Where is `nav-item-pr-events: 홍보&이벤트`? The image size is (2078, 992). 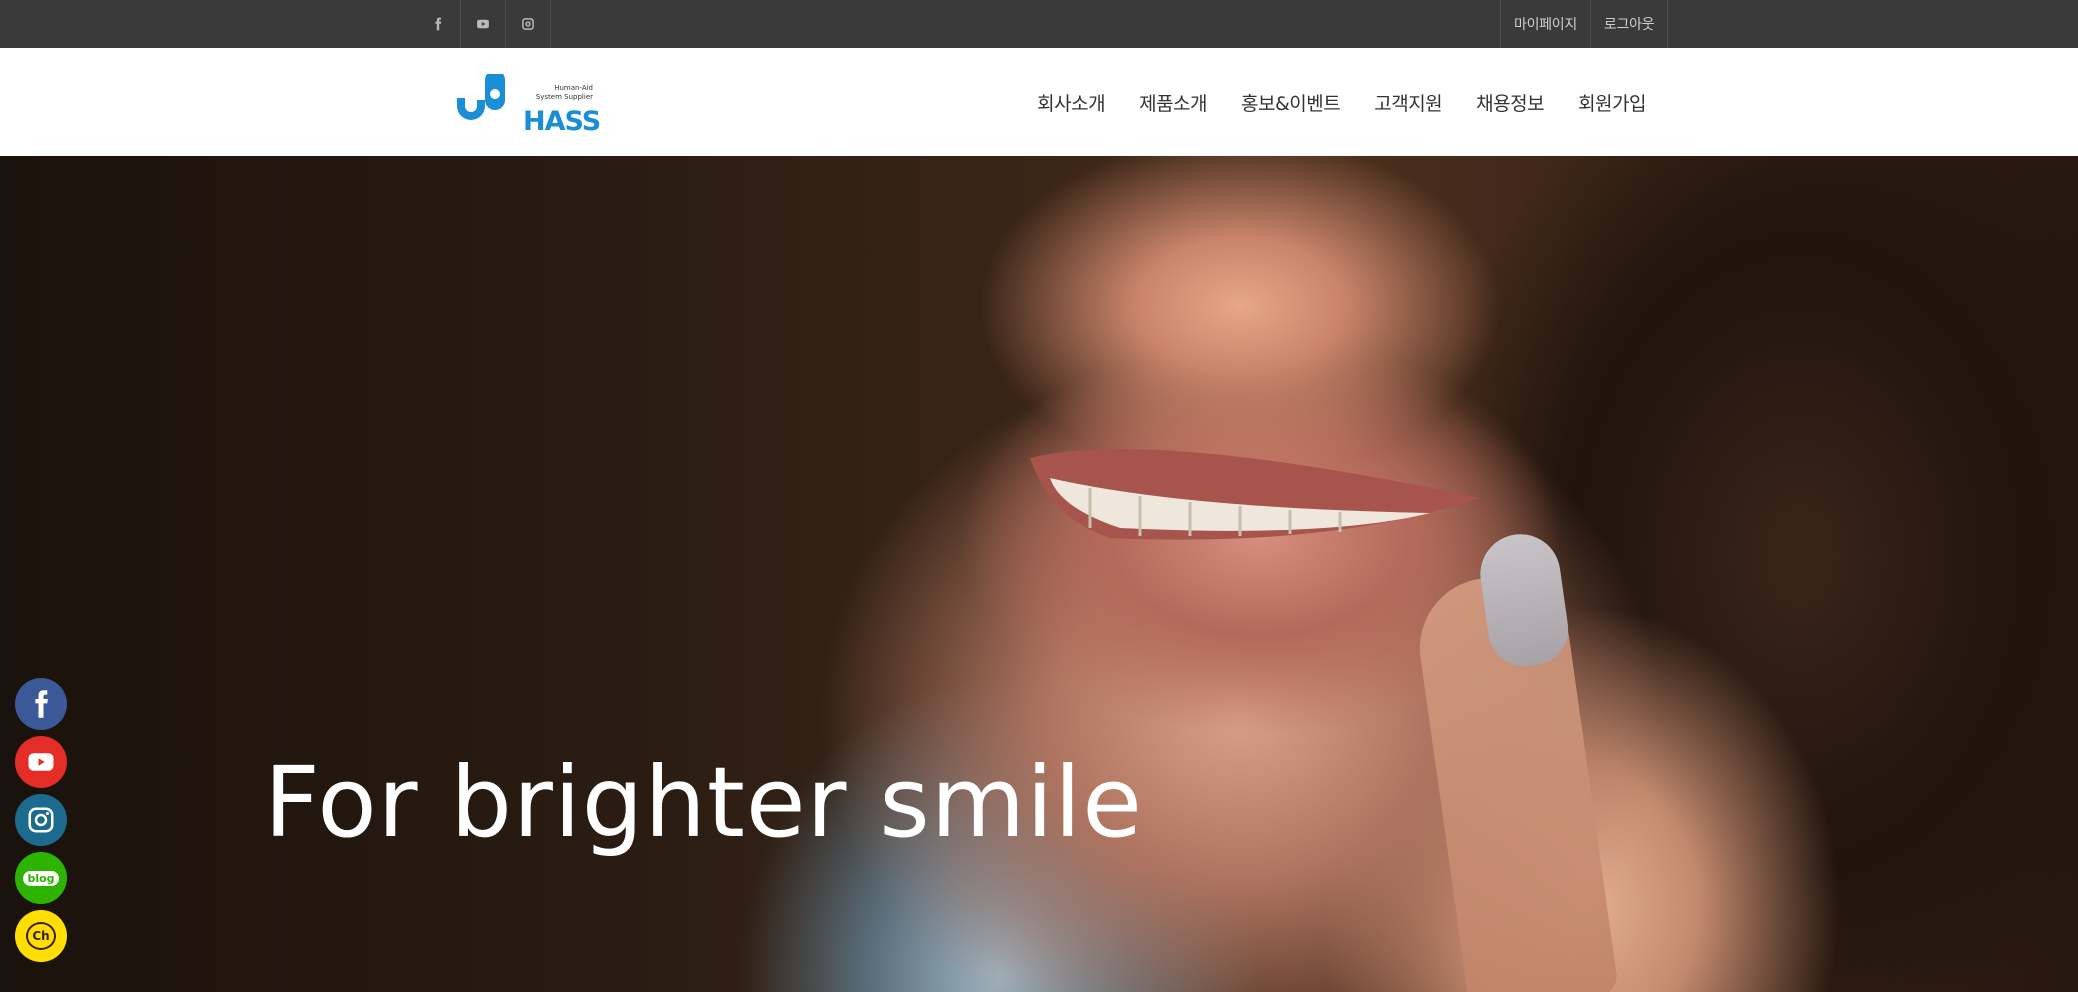 nav-item-pr-events: 홍보&이벤트 is located at coordinates (1291, 102).